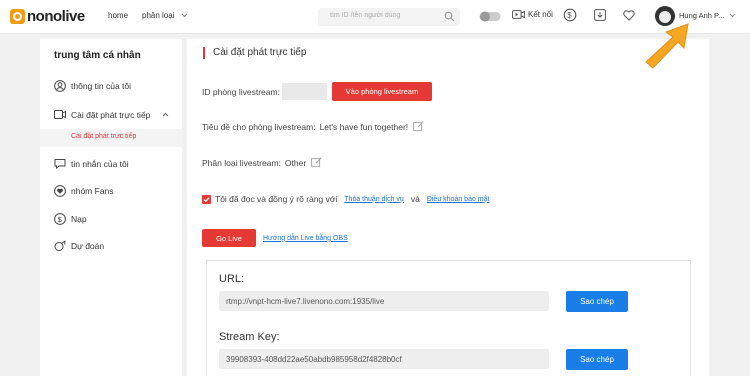 The width and height of the screenshot is (750, 376). What do you see at coordinates (295, 162) in the screenshot?
I see `category-value: Other` at bounding box center [295, 162].